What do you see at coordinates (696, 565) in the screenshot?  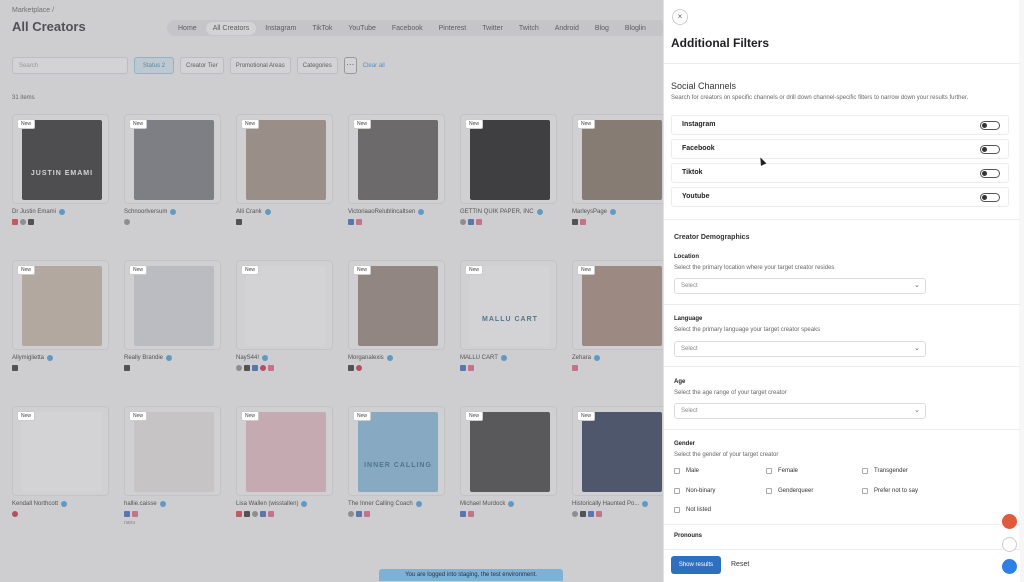 I see `show-results-button: Show results` at bounding box center [696, 565].